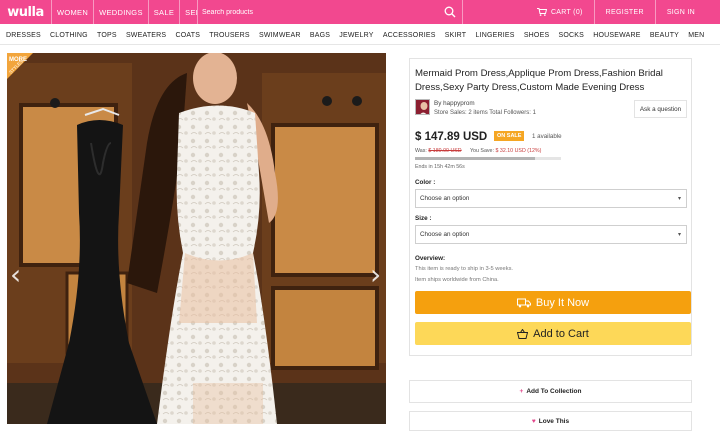 The width and height of the screenshot is (720, 431). I want to click on sale-ends-countdown: Ends in 15h 42m 56s, so click(440, 167).